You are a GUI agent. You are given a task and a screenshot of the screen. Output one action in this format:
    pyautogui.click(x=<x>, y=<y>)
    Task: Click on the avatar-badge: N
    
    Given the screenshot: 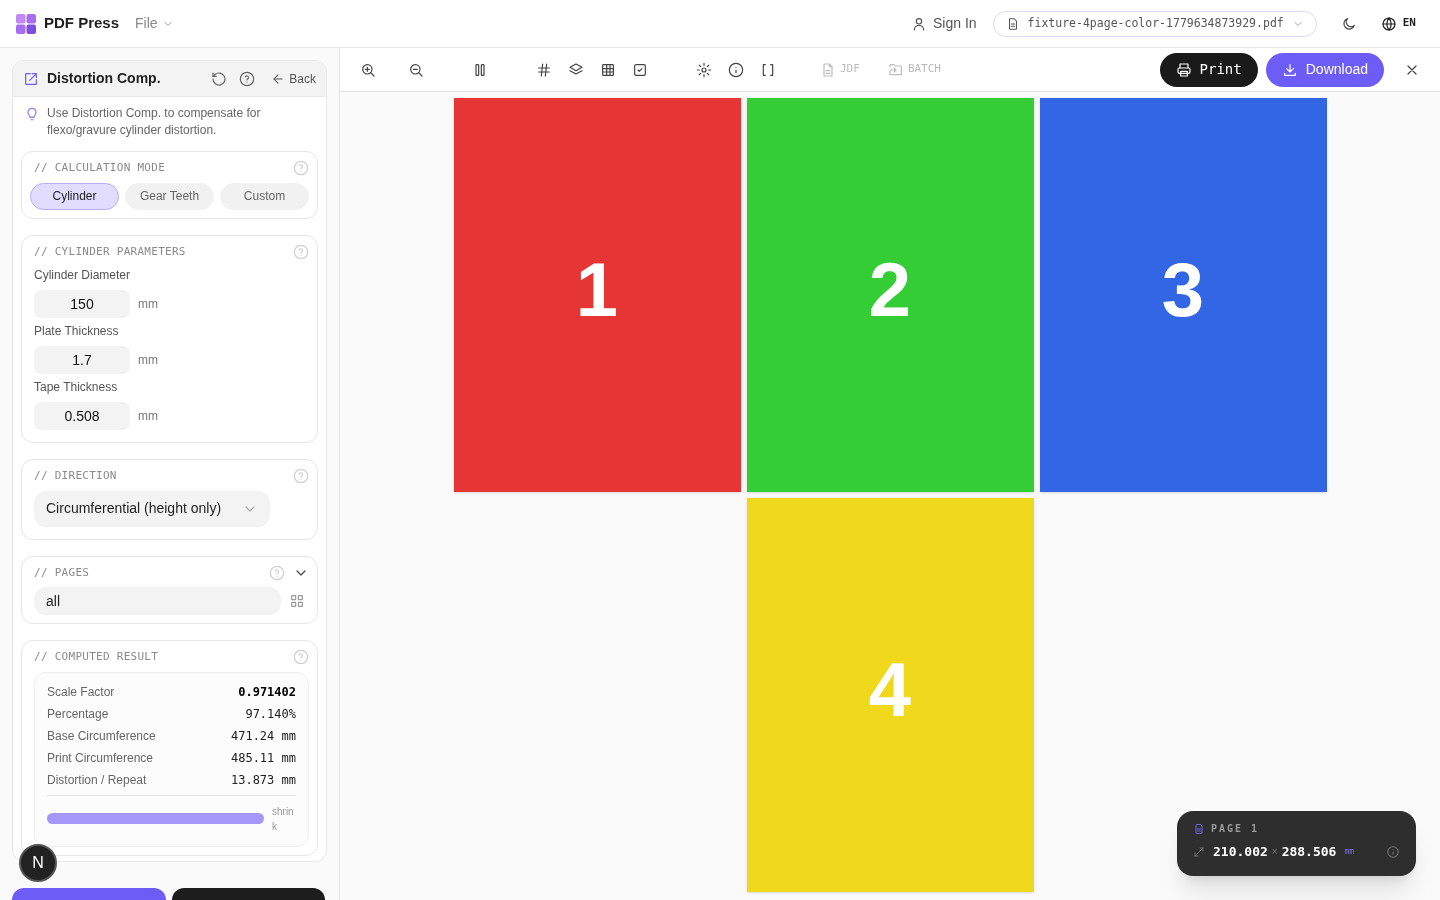 What is the action you would take?
    pyautogui.click(x=38, y=863)
    